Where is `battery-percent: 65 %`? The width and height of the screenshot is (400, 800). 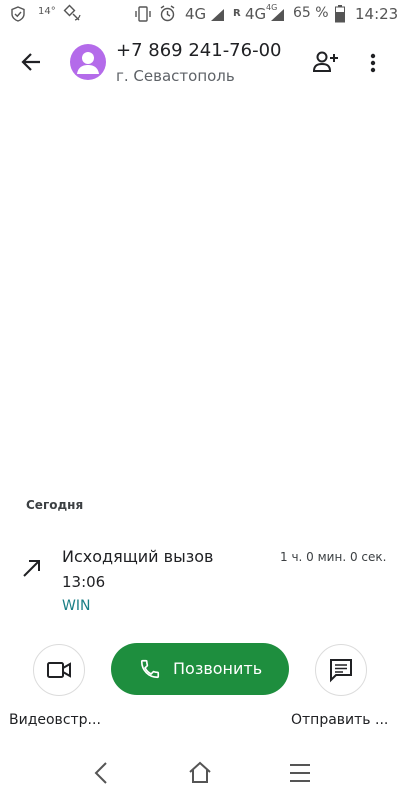
battery-percent: 65 % is located at coordinates (311, 13).